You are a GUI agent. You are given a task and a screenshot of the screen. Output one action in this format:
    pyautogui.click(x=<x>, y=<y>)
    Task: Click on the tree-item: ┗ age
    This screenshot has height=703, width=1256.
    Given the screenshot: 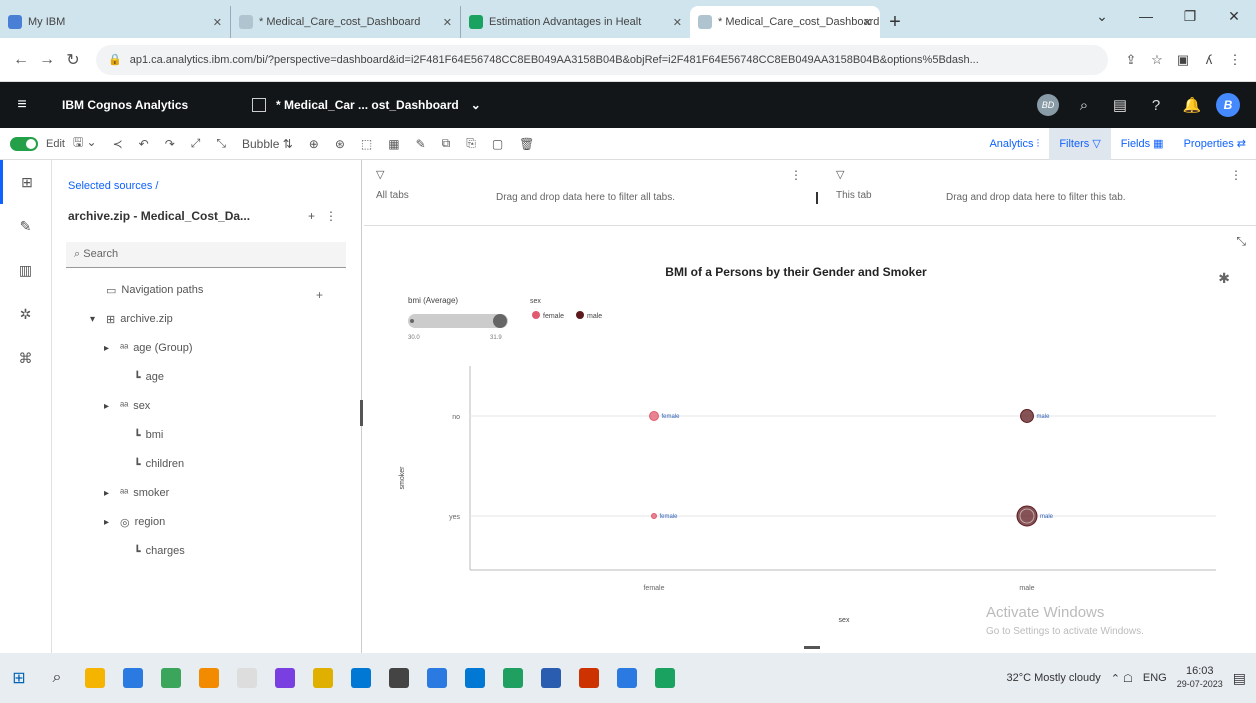 What is the action you would take?
    pyautogui.click(x=141, y=377)
    